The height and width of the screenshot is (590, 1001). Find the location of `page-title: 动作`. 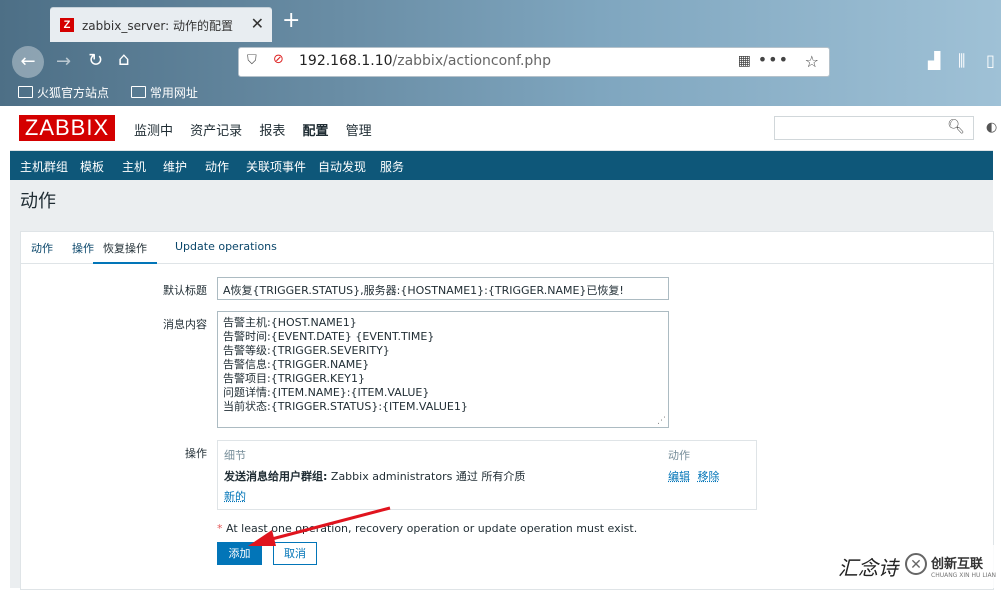

page-title: 动作 is located at coordinates (38, 201).